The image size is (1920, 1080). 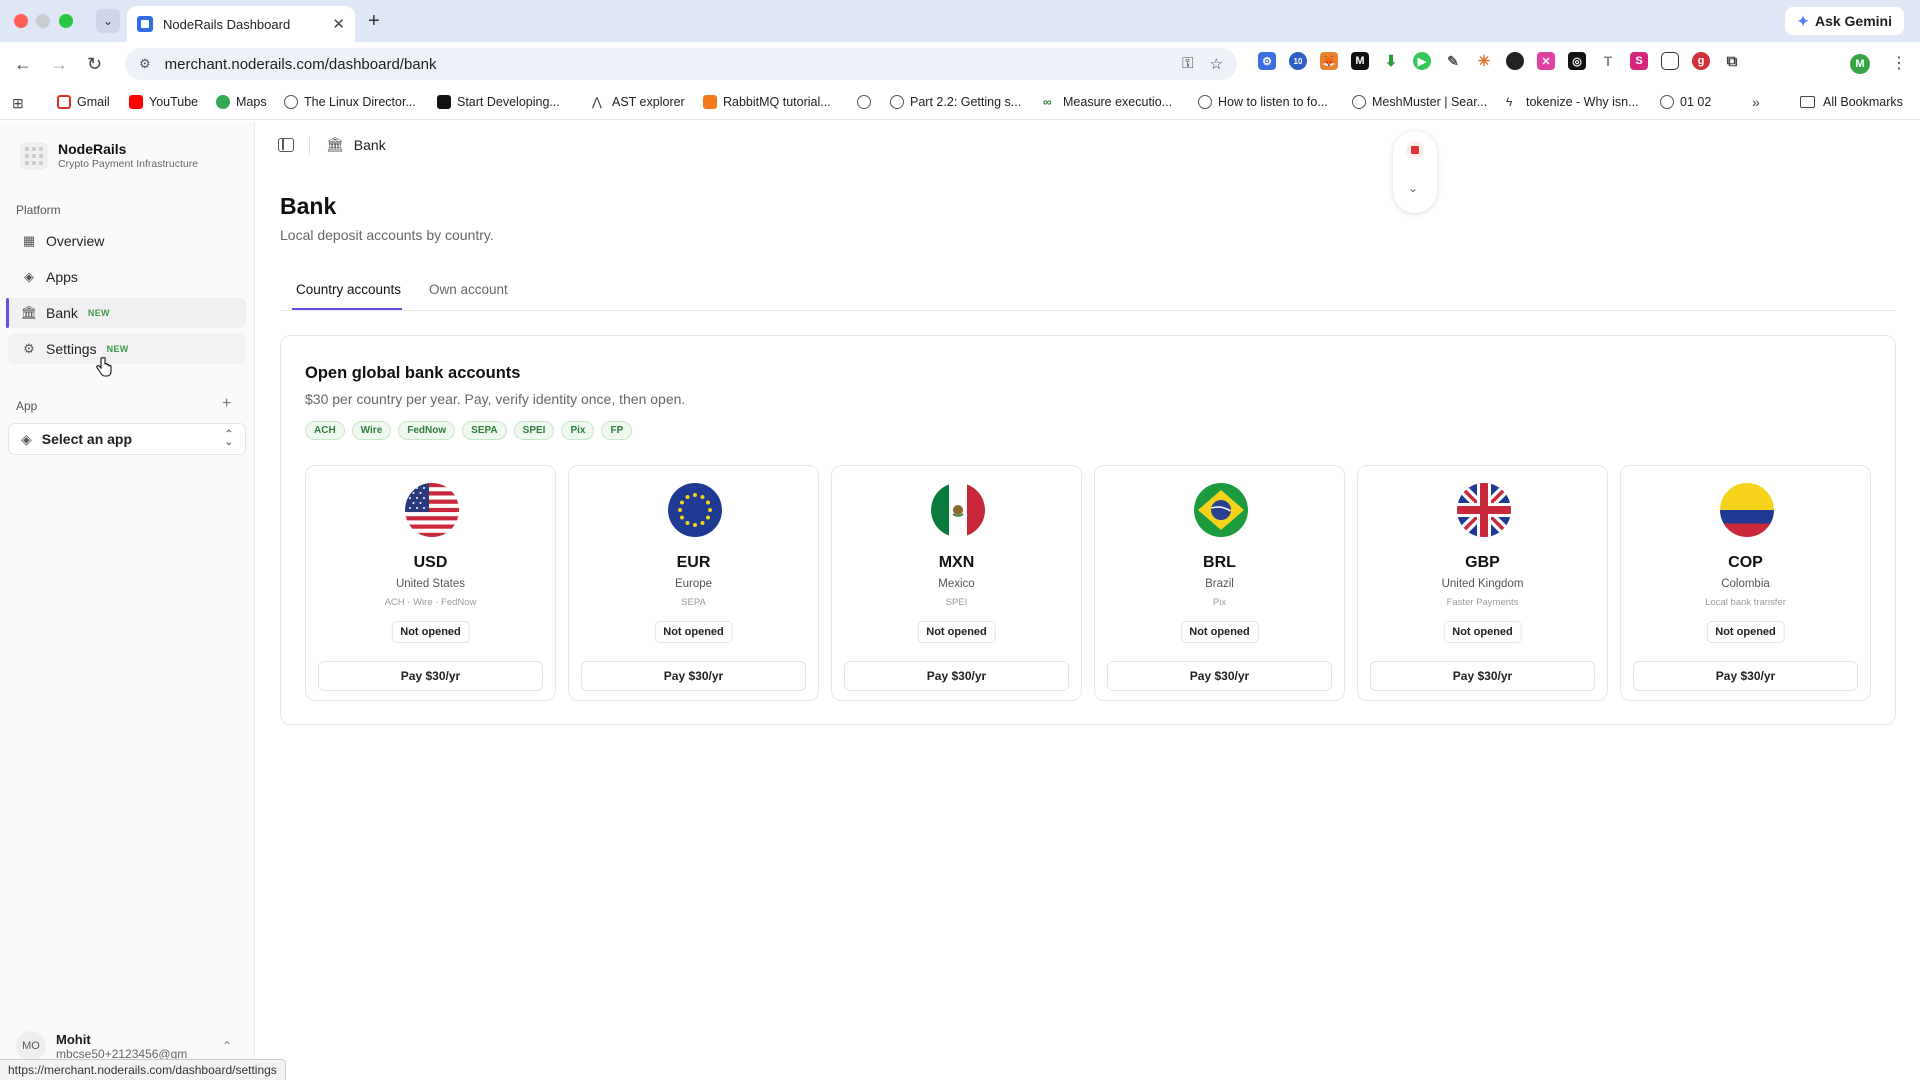 I want to click on close-window-button, so click(x=21, y=21).